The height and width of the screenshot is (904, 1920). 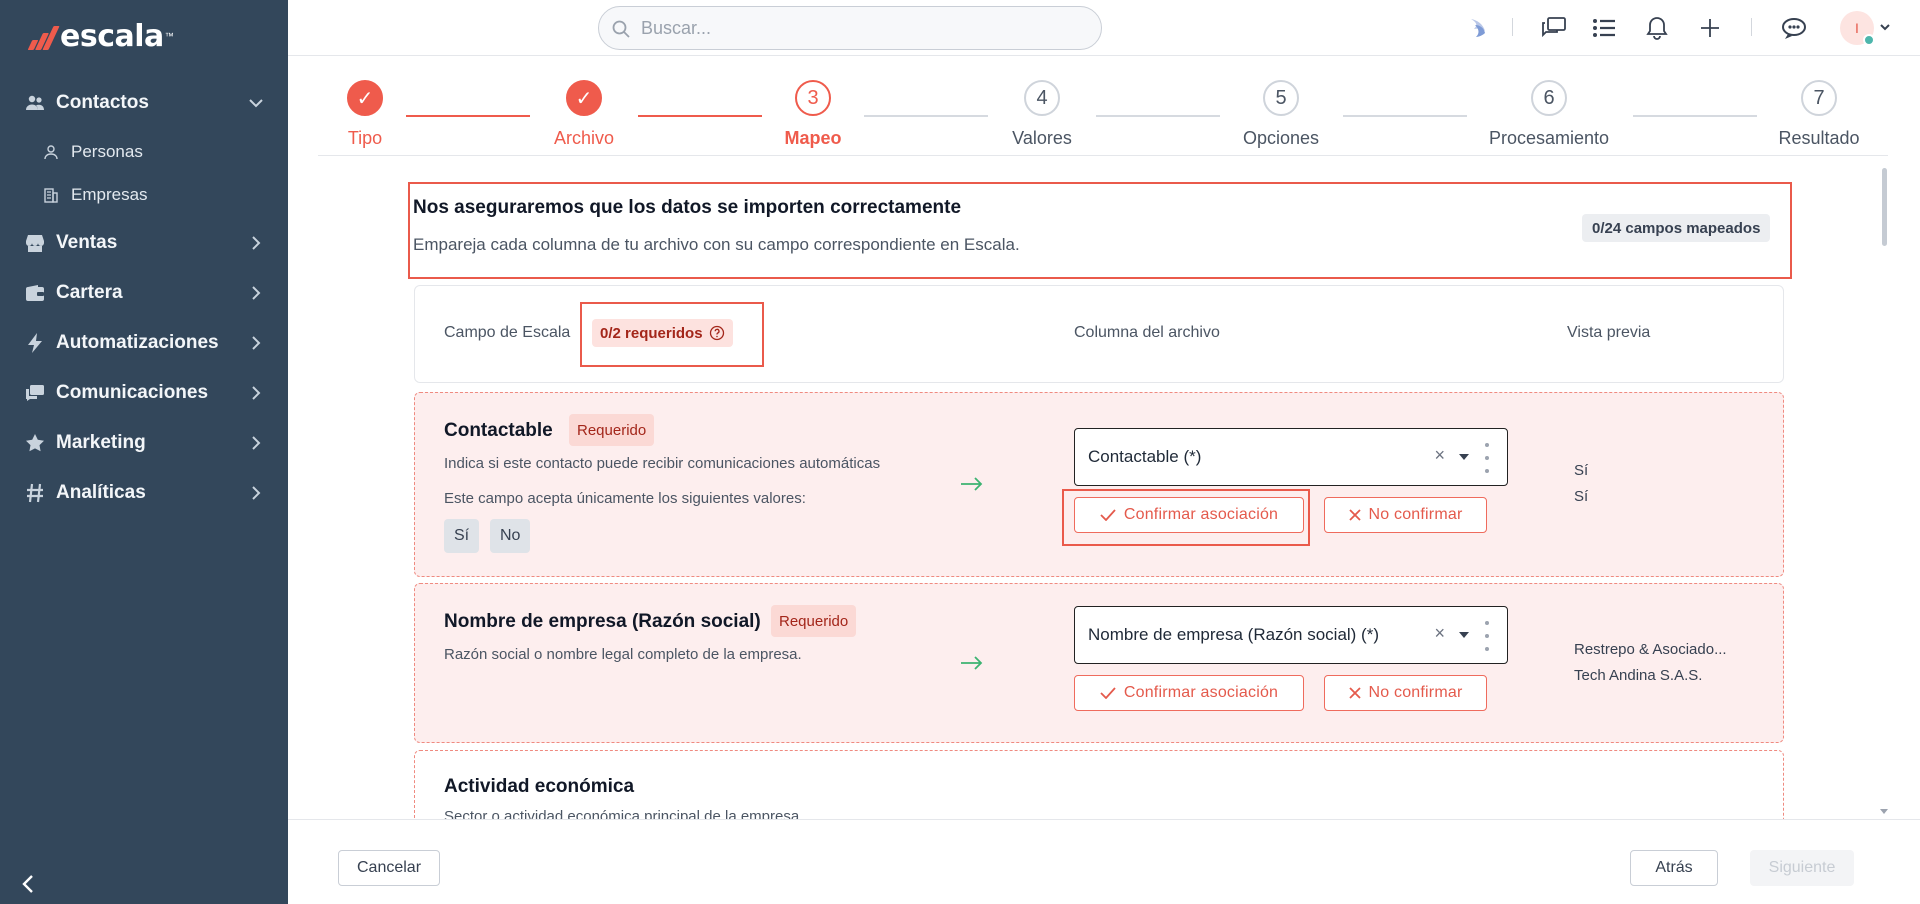 What do you see at coordinates (1884, 207) in the screenshot?
I see `scrollbar-thumb` at bounding box center [1884, 207].